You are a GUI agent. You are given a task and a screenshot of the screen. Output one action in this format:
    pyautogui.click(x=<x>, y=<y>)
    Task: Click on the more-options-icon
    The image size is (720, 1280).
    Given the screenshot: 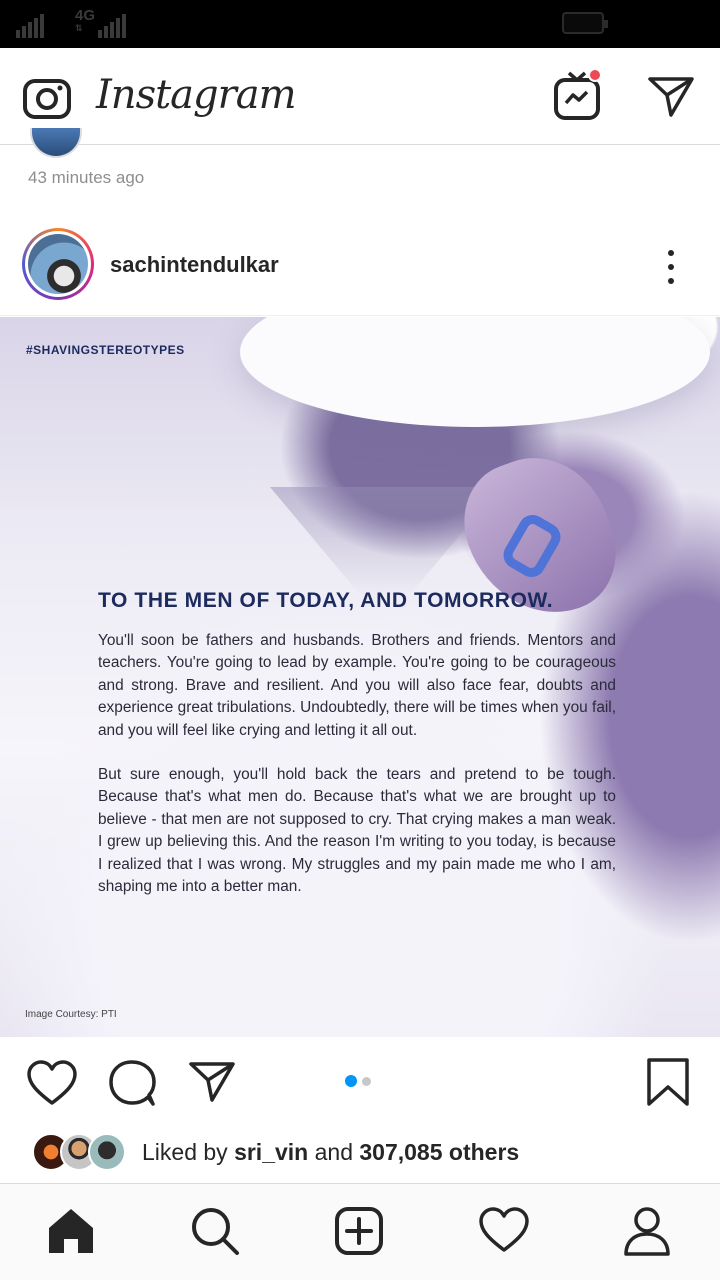 What is the action you would take?
    pyautogui.click(x=671, y=267)
    